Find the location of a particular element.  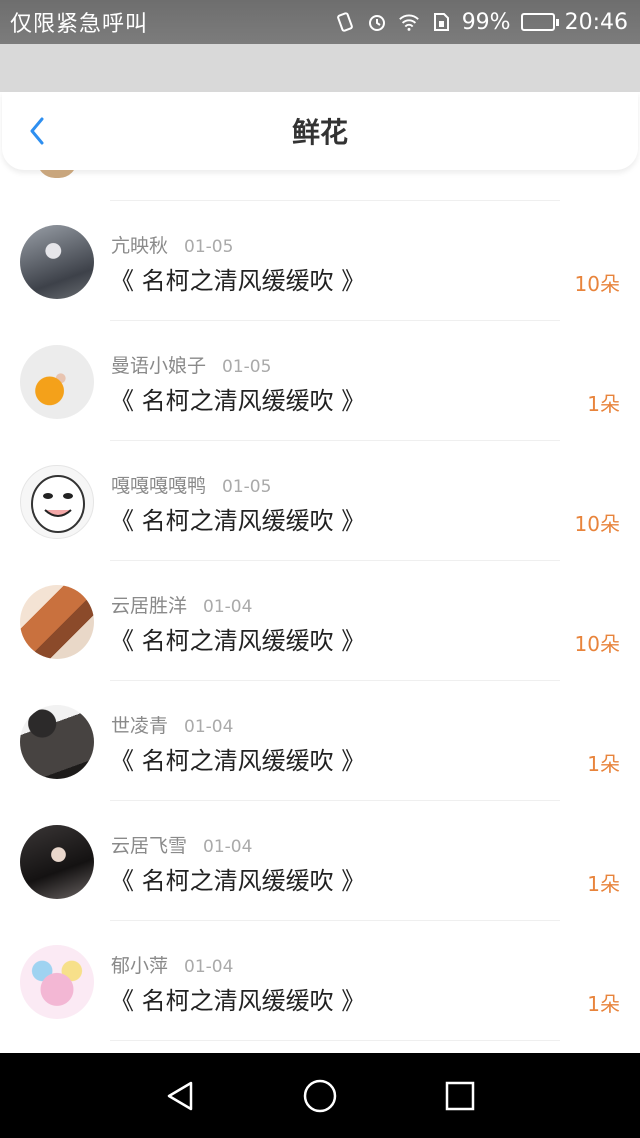

username: 嘎嘎嘎嘎鸭 01-05 is located at coordinates (191, 486).